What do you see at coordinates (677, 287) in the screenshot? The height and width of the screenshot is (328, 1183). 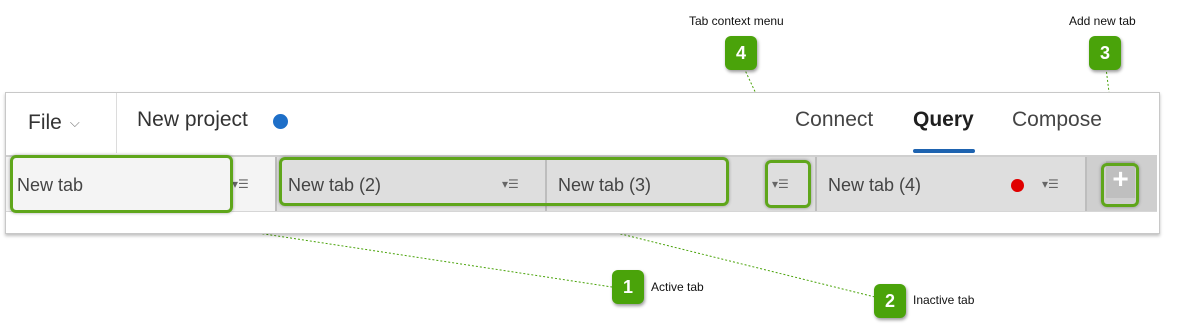 I see `callout-label-active-tab: Active tab` at bounding box center [677, 287].